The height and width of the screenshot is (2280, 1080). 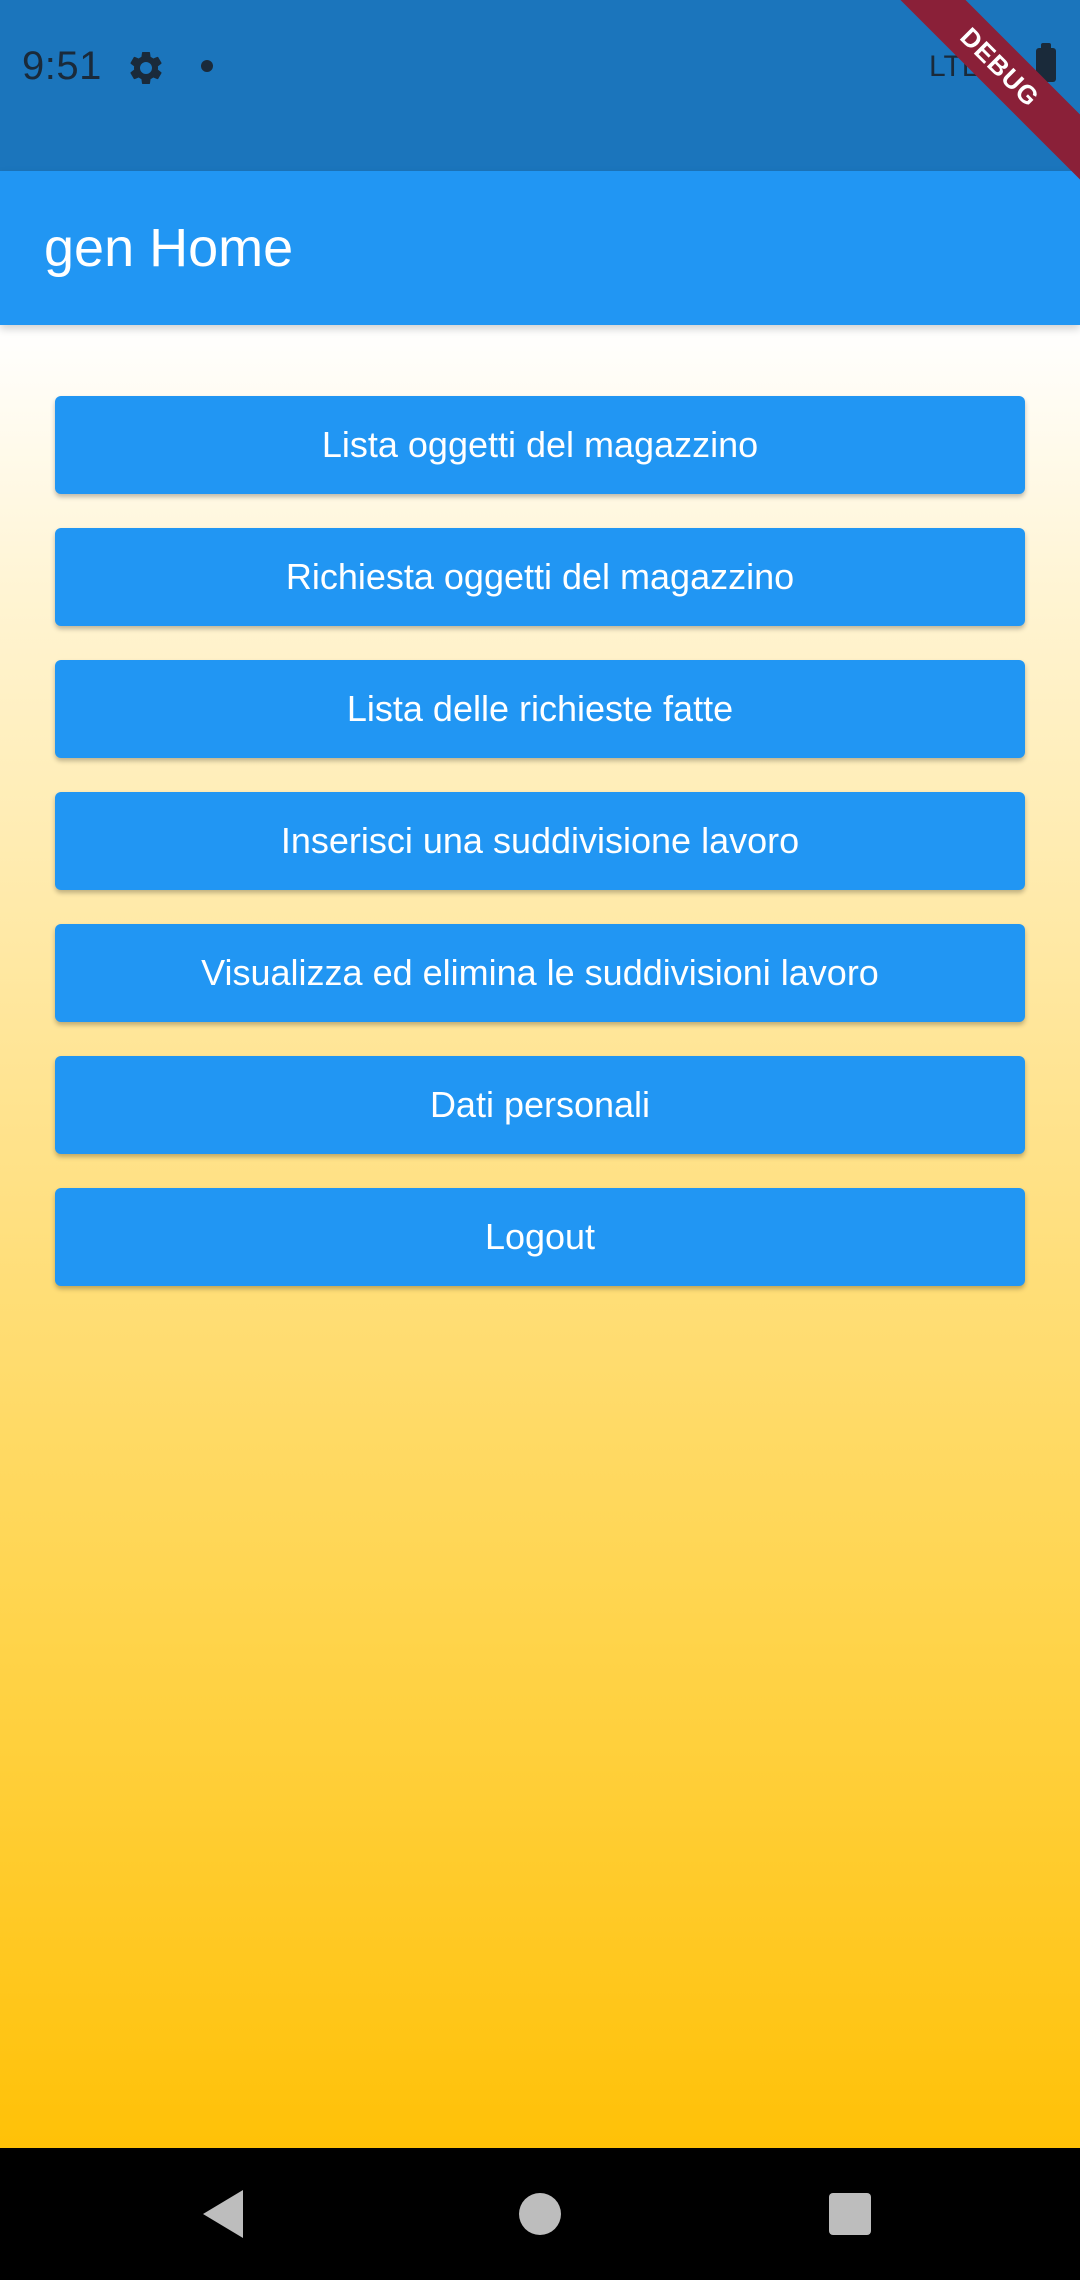 I want to click on insert-work-division-button: Inserisci una suddivisione lavoro, so click(x=540, y=841).